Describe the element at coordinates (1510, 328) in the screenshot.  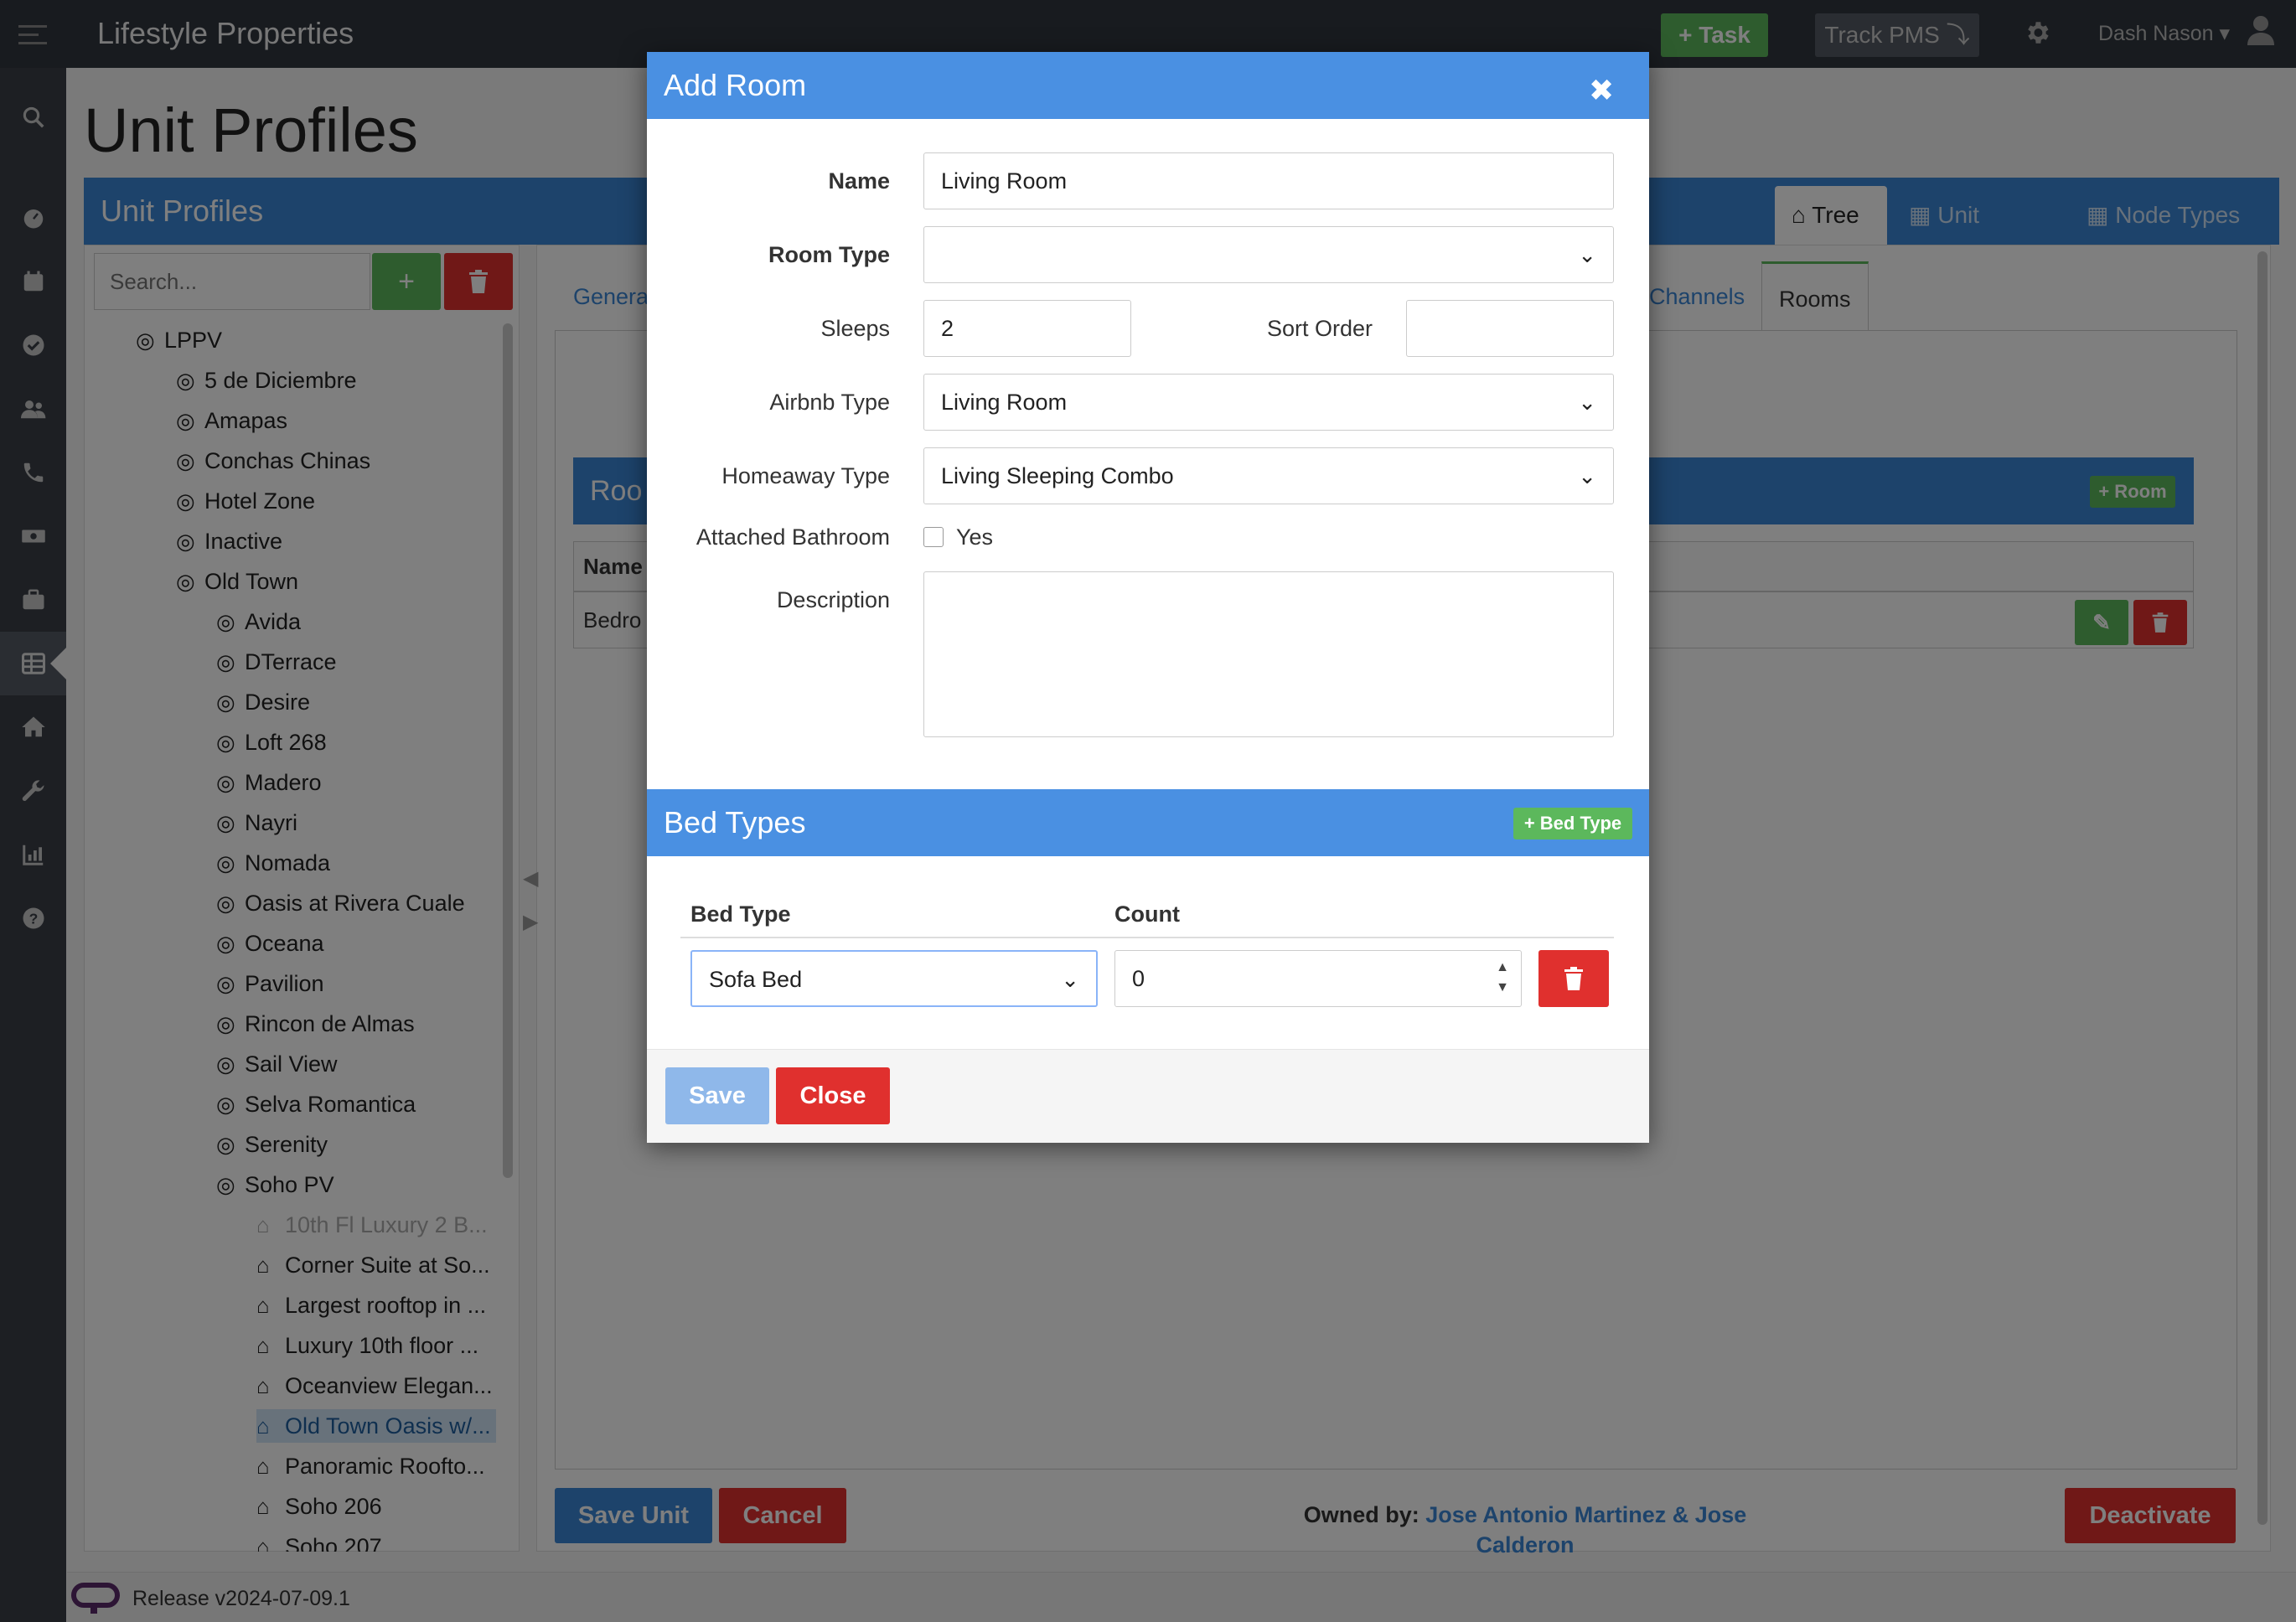
I see `sort-order-input` at that location.